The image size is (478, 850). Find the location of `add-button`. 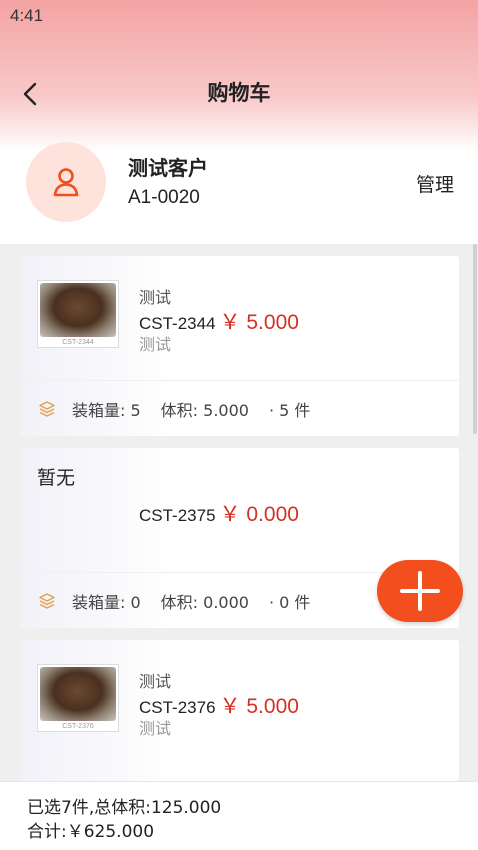

add-button is located at coordinates (420, 591).